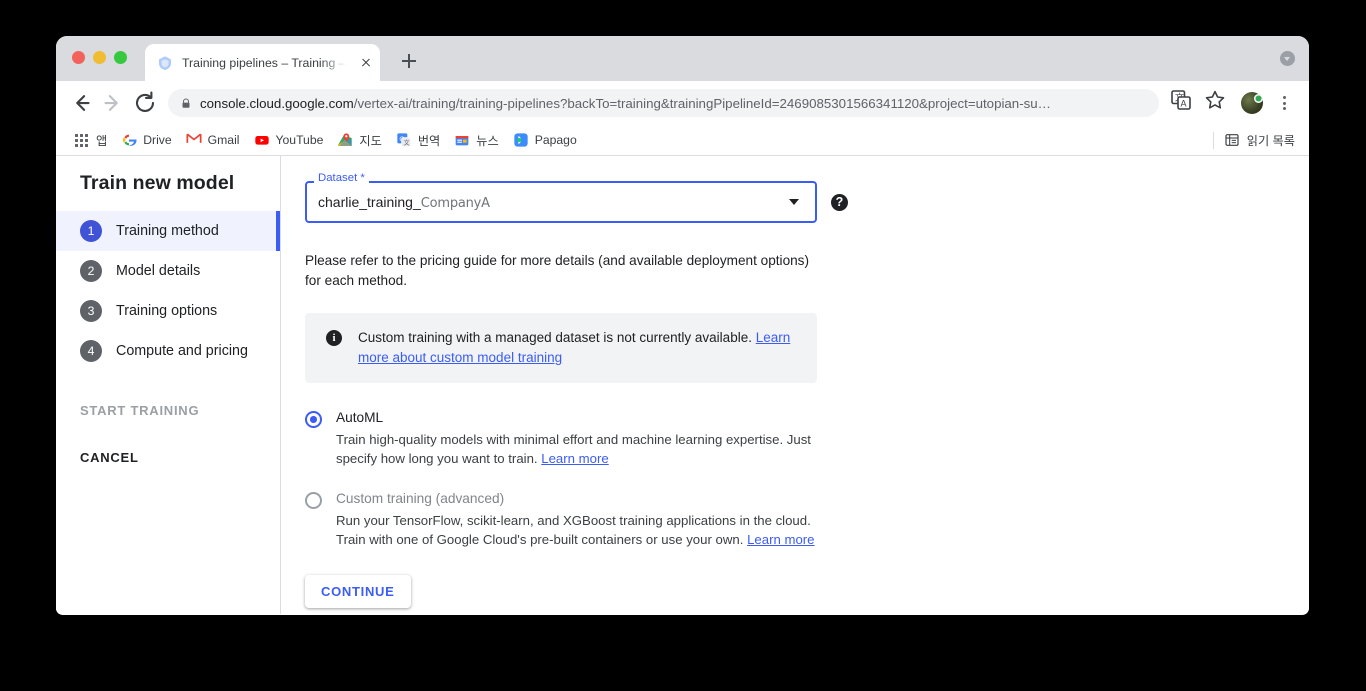 The height and width of the screenshot is (691, 1366). I want to click on dataset-select: charlie_training_CompanyA, so click(561, 202).